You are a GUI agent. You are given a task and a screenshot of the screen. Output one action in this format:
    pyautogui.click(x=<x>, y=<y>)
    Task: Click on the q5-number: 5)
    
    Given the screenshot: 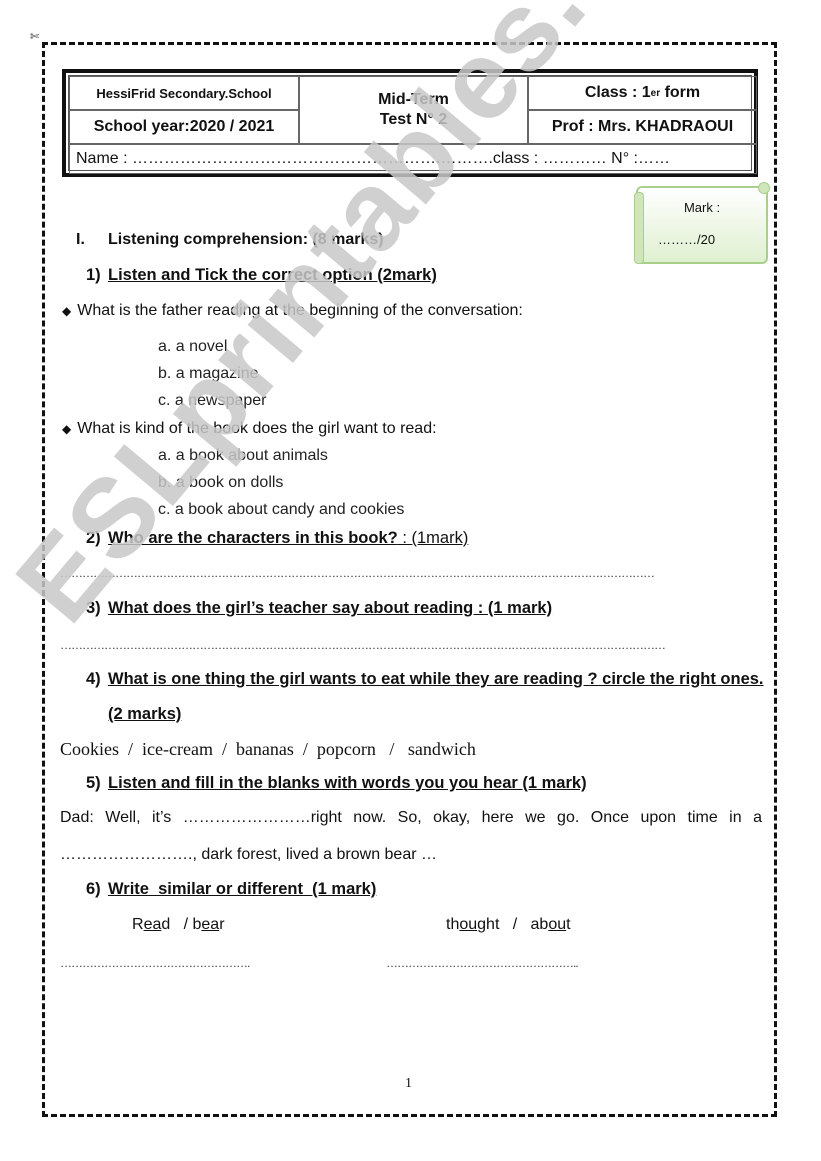 What is the action you would take?
    pyautogui.click(x=93, y=783)
    